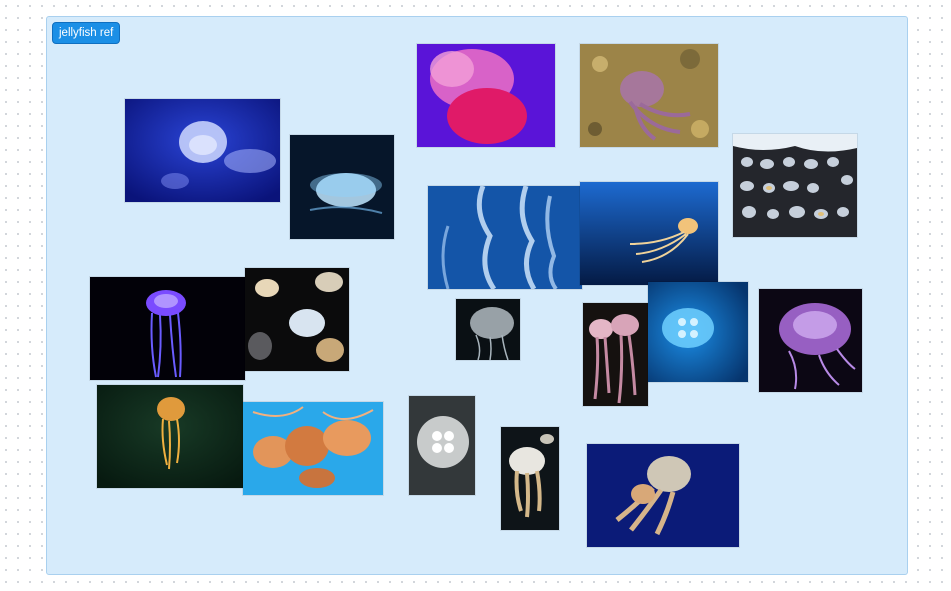  I want to click on image-comb-jelly-tentacles, so click(505, 237).